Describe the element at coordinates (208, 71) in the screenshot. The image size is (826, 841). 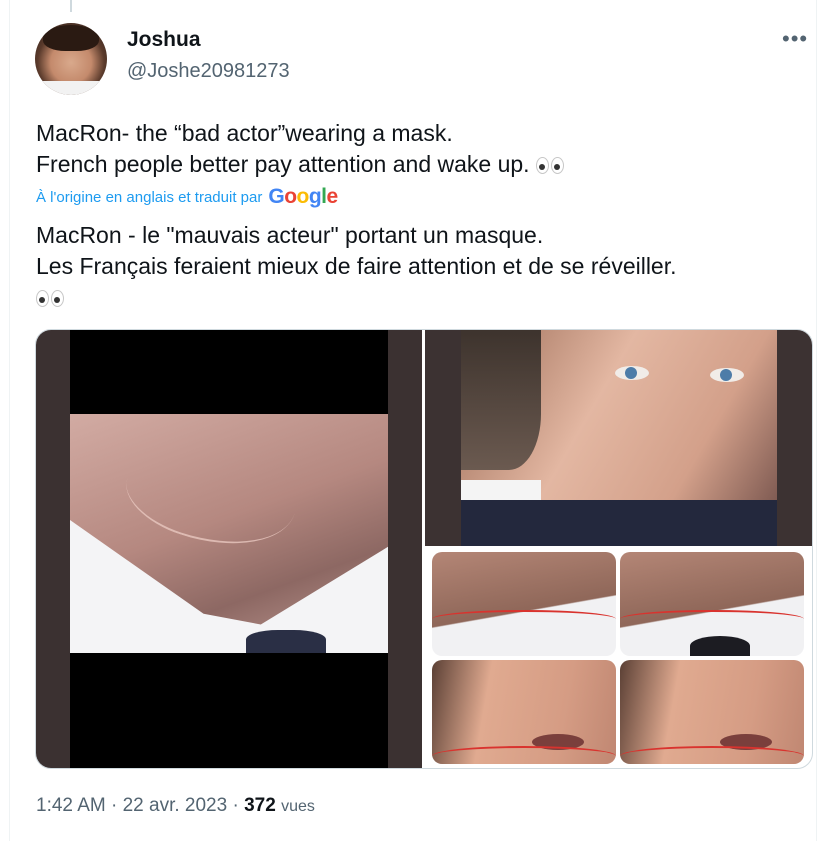
I see `author-handle: @Joshe20981273` at that location.